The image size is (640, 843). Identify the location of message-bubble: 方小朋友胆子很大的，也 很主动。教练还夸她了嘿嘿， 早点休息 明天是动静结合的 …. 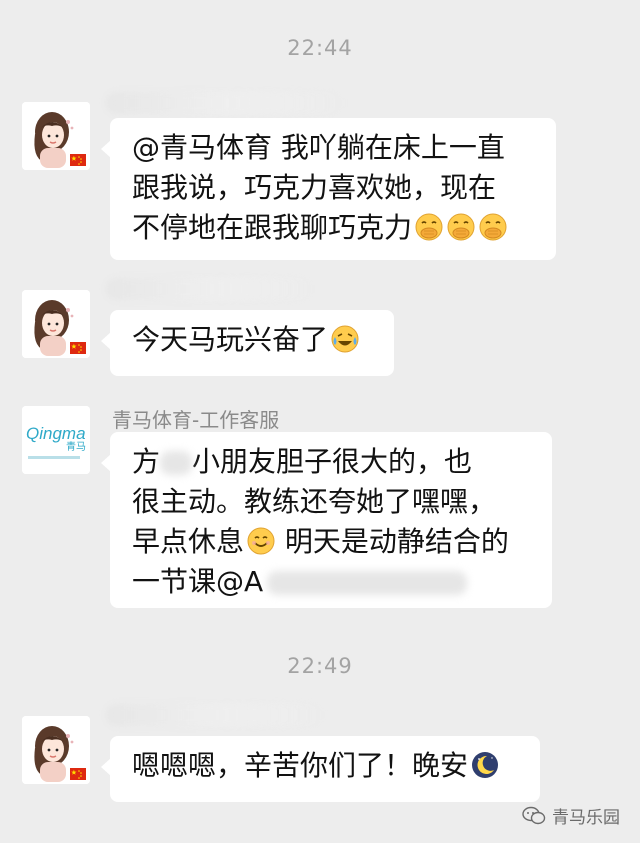
(326, 520).